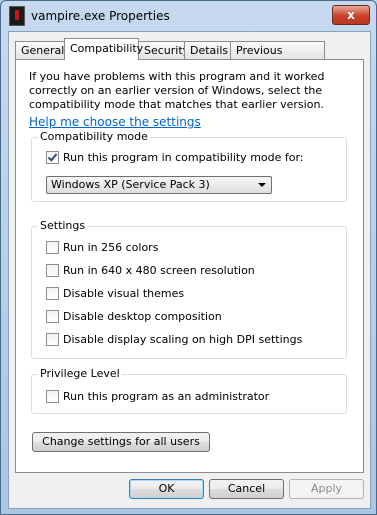  I want to click on apply-button: Apply, so click(326, 489).